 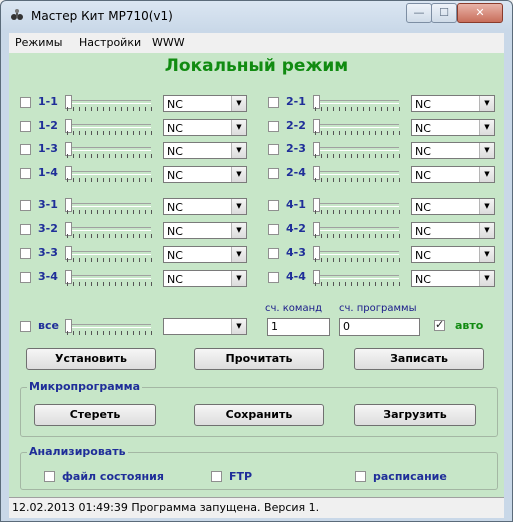 I want to click on channel-dropdown-1_4: NC ▼, so click(x=205, y=174).